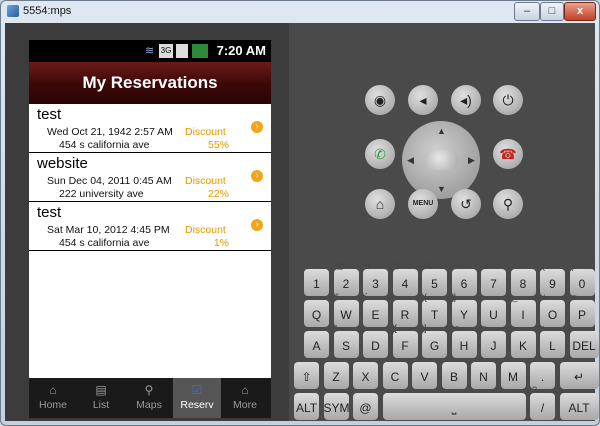 This screenshot has height=426, width=600. I want to click on camera-icon: ◉, so click(380, 100).